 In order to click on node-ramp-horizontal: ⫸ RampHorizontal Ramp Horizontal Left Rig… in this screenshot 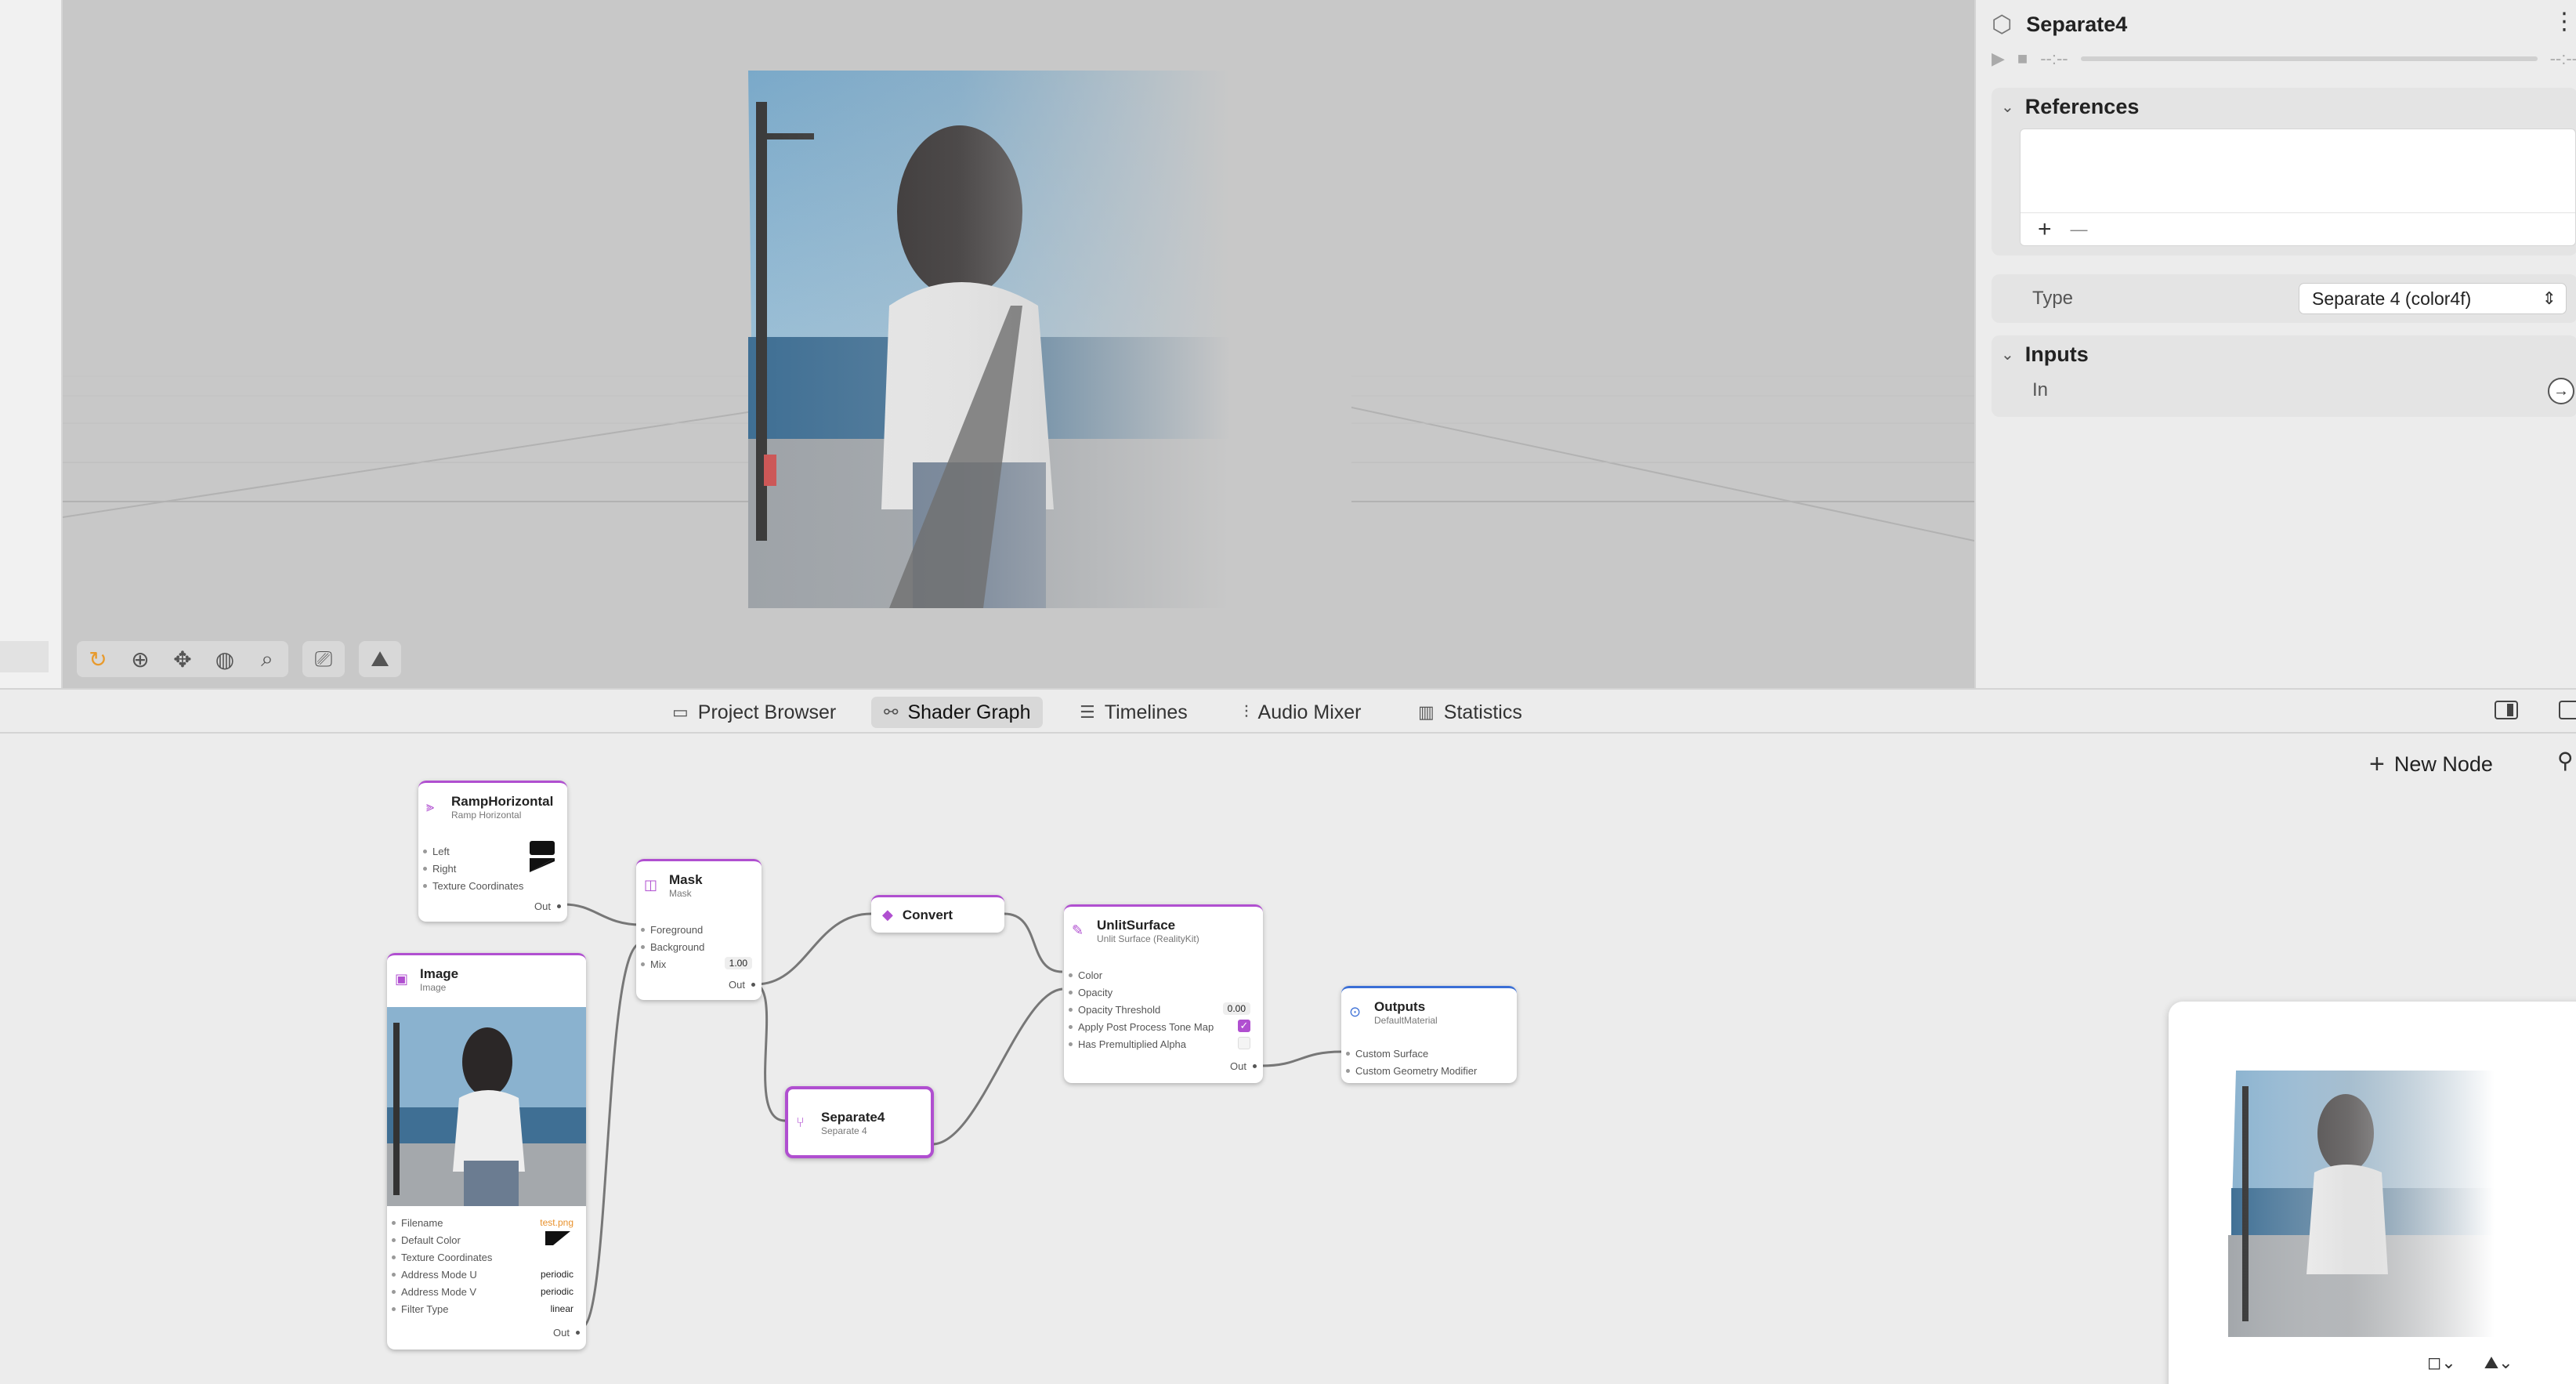, I will do `click(493, 851)`.